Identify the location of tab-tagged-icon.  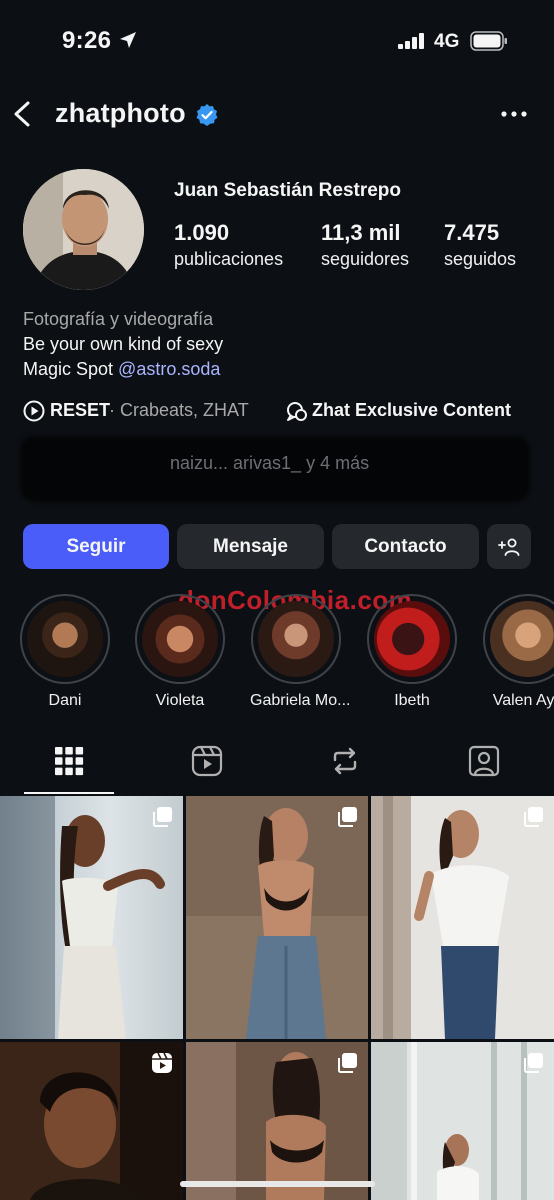
(484, 761).